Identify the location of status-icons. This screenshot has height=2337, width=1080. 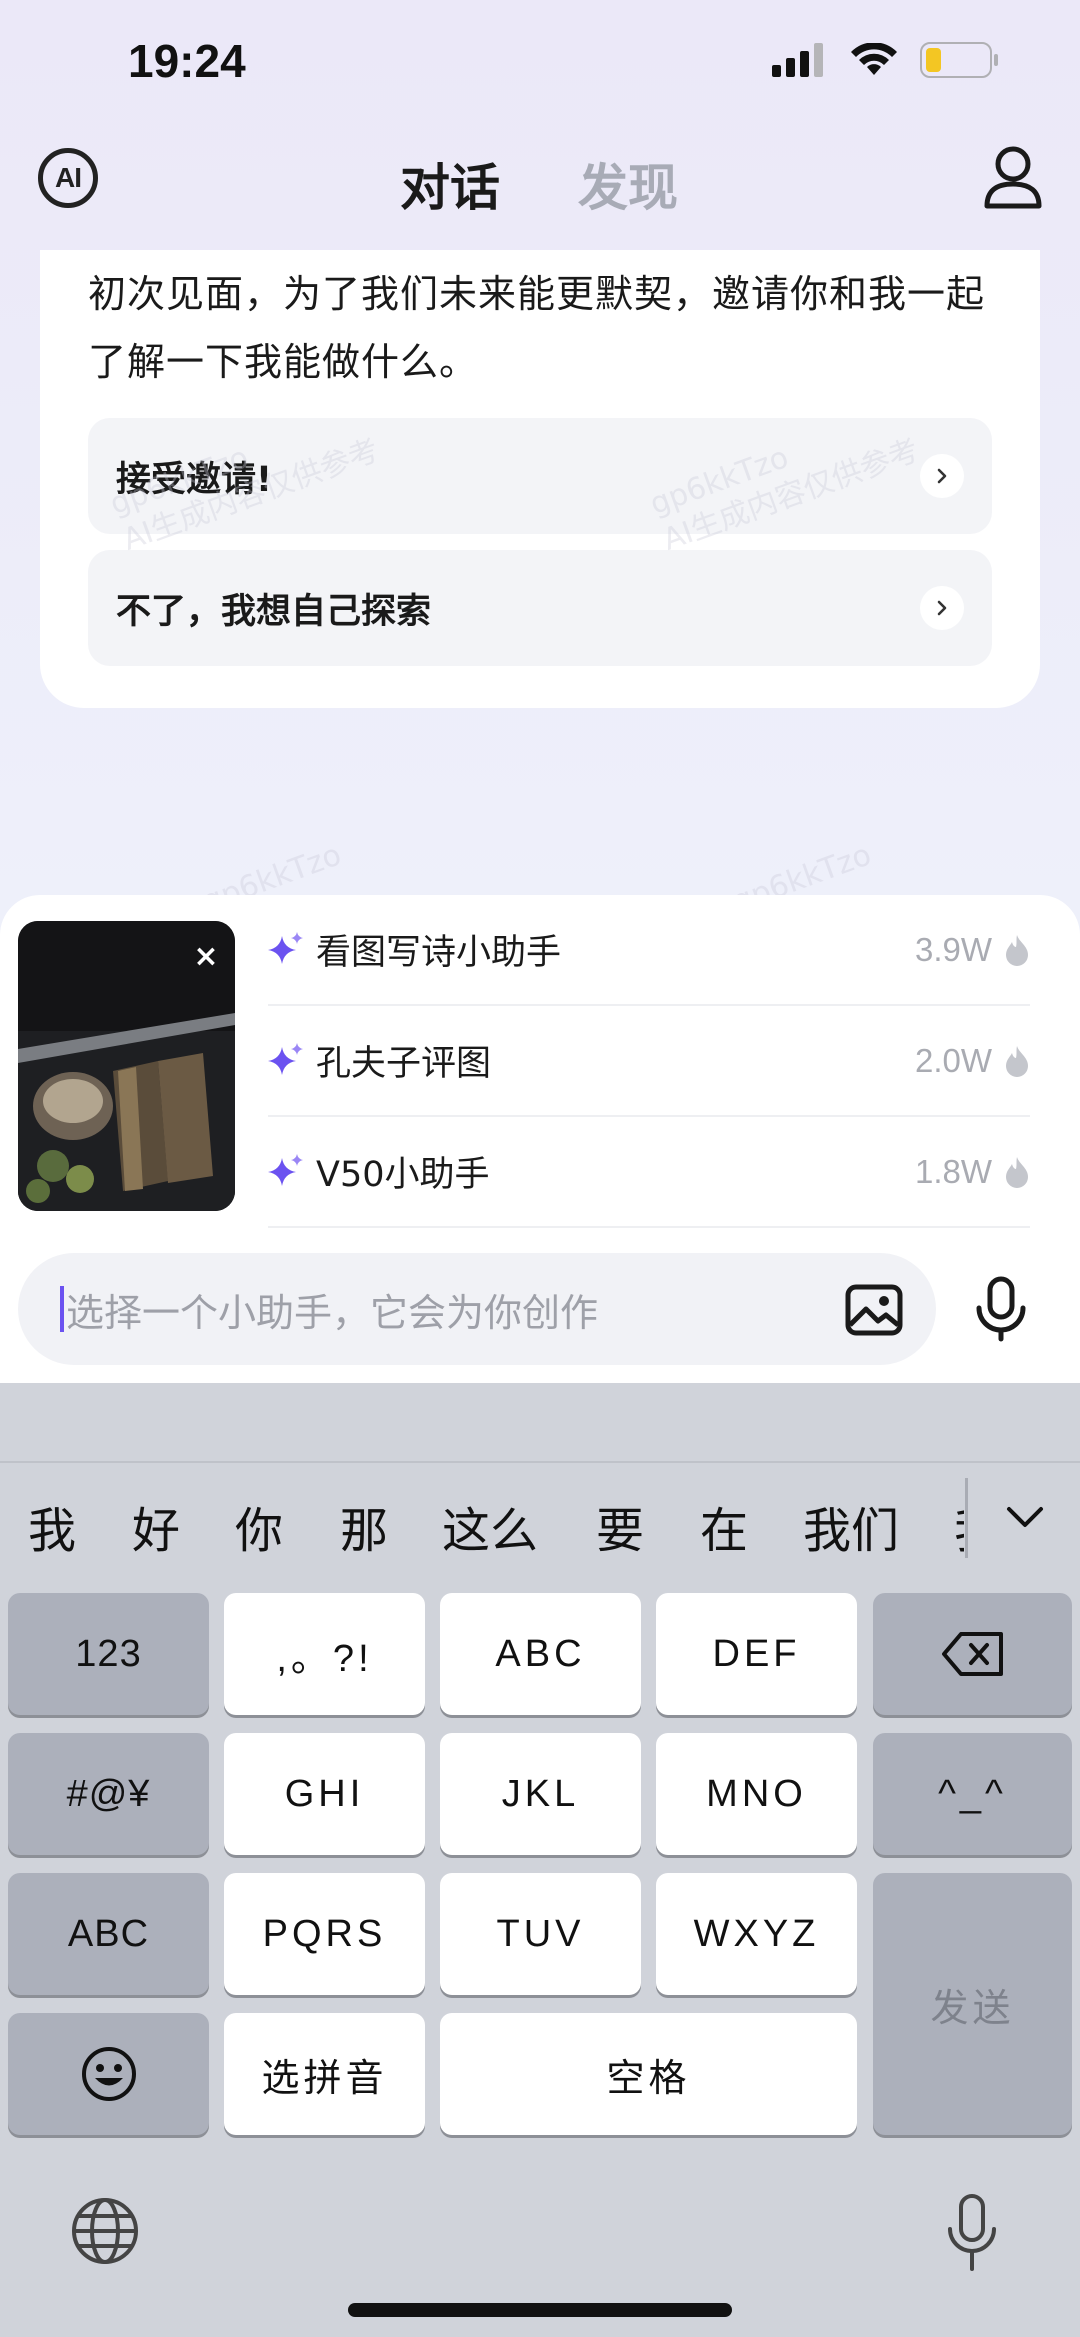
(886, 60).